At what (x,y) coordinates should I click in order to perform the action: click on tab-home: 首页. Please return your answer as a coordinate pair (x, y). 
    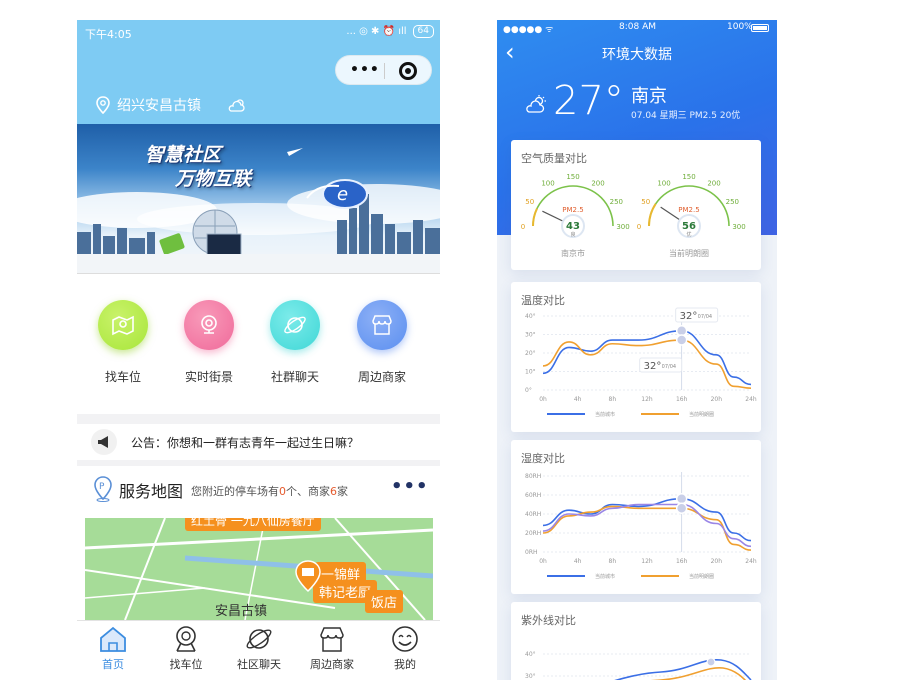
    Looking at the image, I should click on (113, 648).